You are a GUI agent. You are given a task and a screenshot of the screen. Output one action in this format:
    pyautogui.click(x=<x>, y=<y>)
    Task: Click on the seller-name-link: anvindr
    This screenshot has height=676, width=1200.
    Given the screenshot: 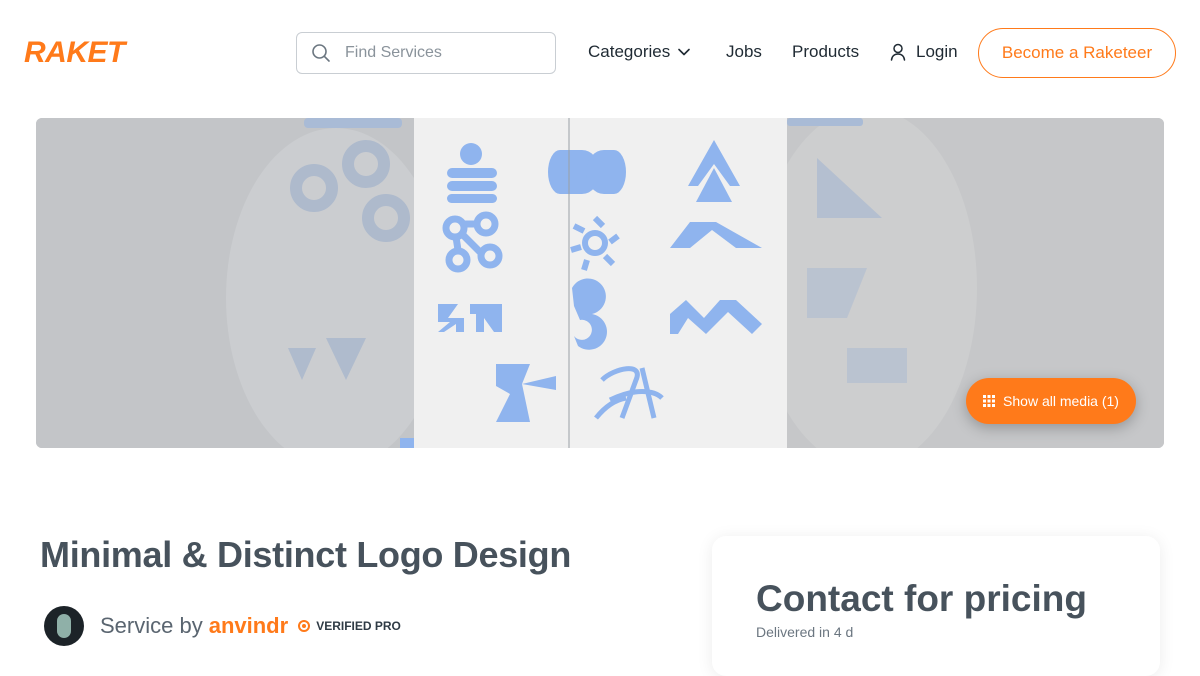 What is the action you would take?
    pyautogui.click(x=248, y=626)
    